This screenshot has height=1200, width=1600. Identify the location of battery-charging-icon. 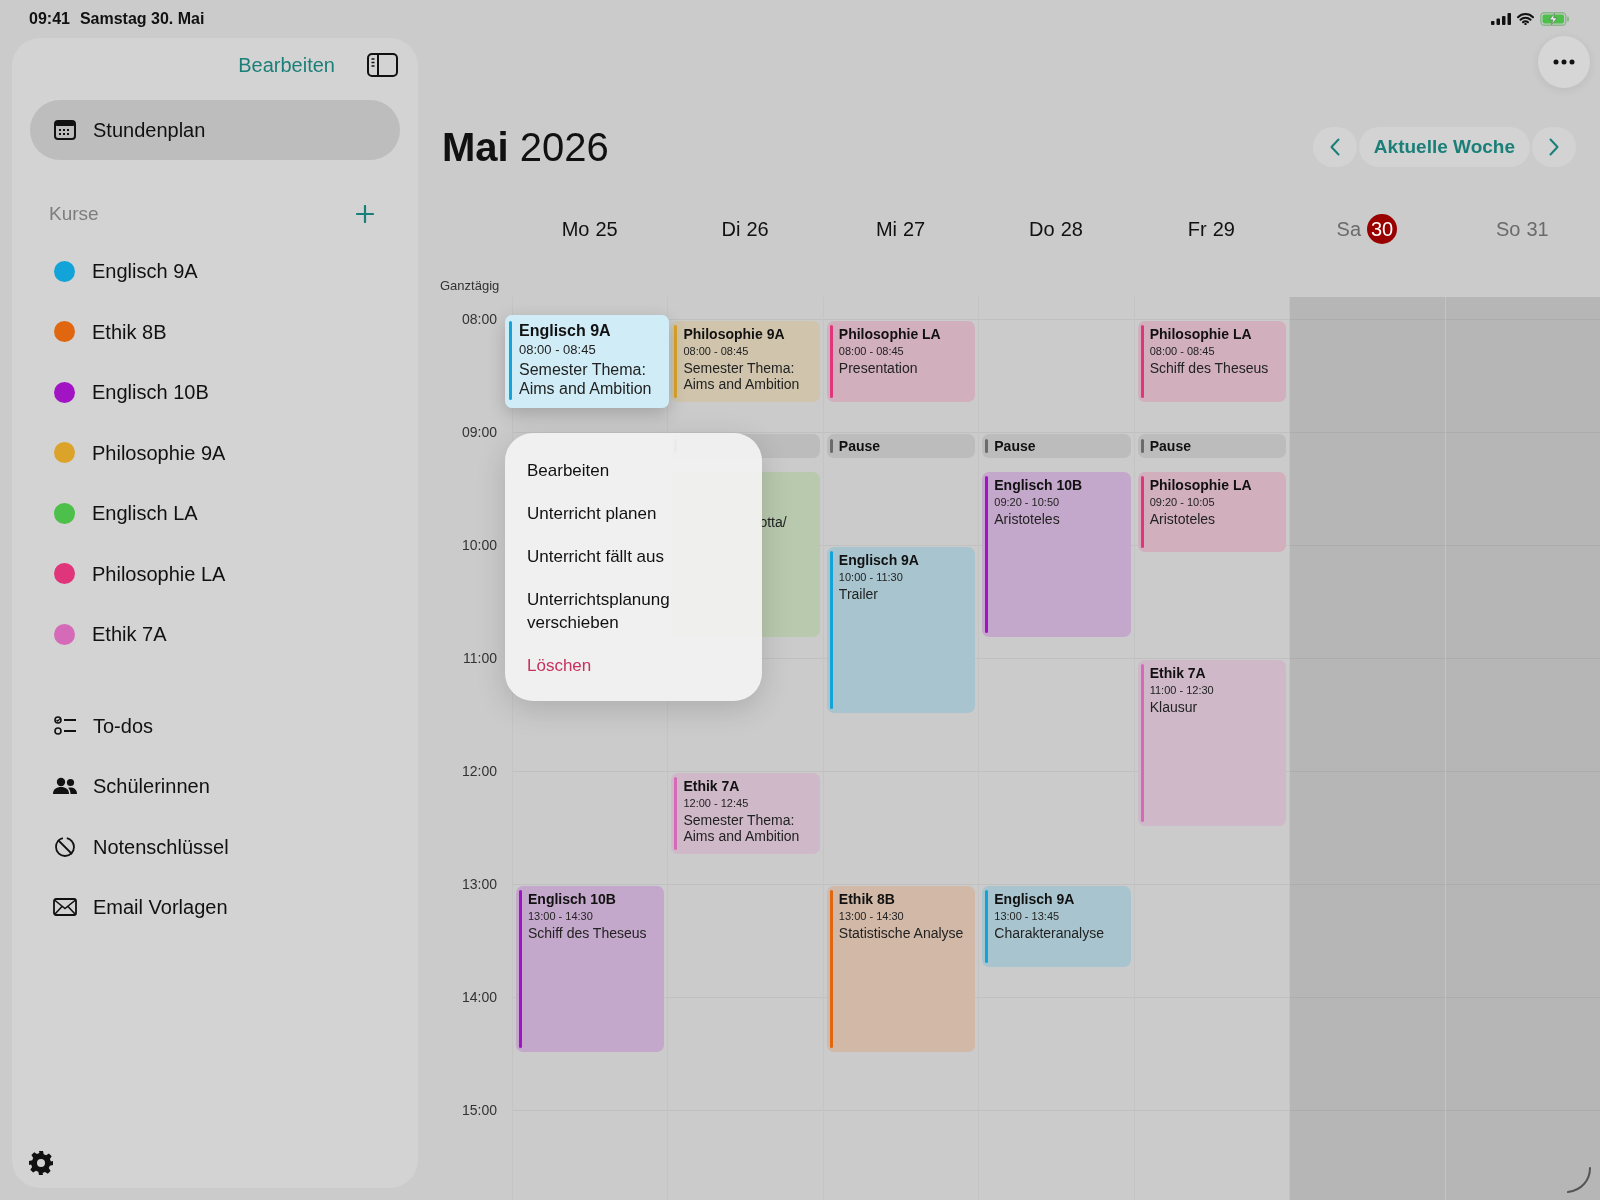
(1555, 19).